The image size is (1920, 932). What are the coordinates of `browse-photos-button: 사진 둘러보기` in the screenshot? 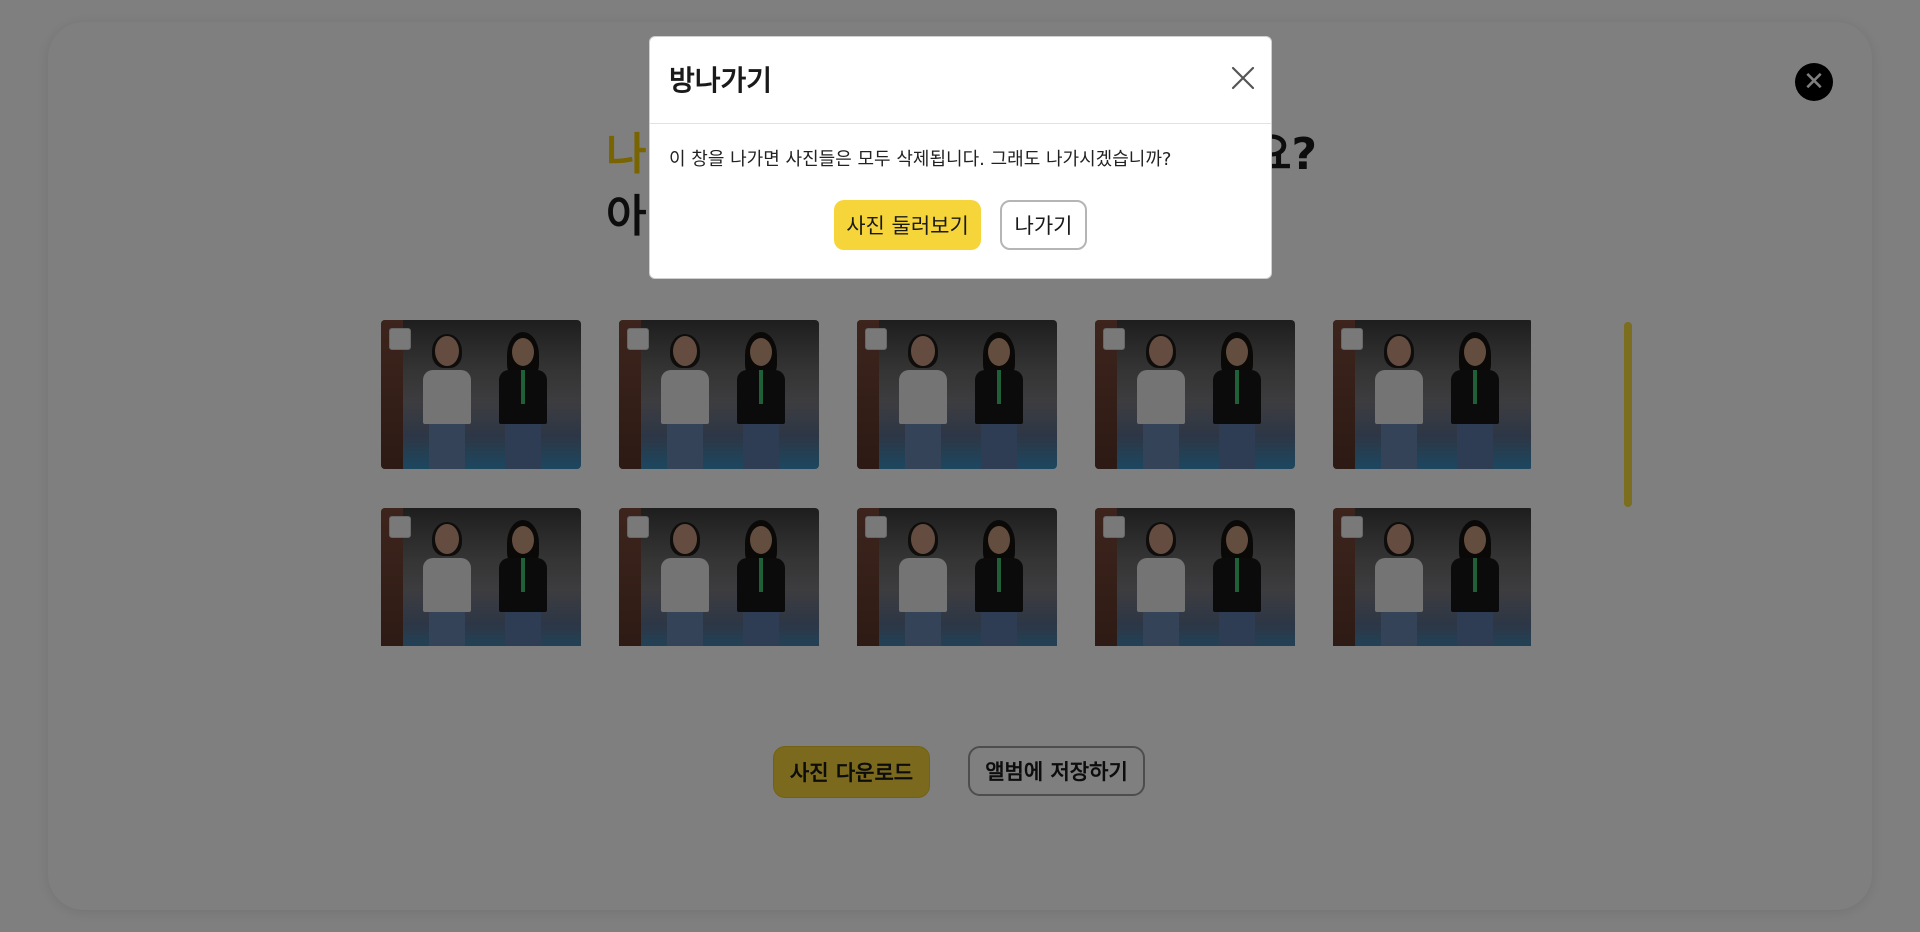 It's located at (907, 225).